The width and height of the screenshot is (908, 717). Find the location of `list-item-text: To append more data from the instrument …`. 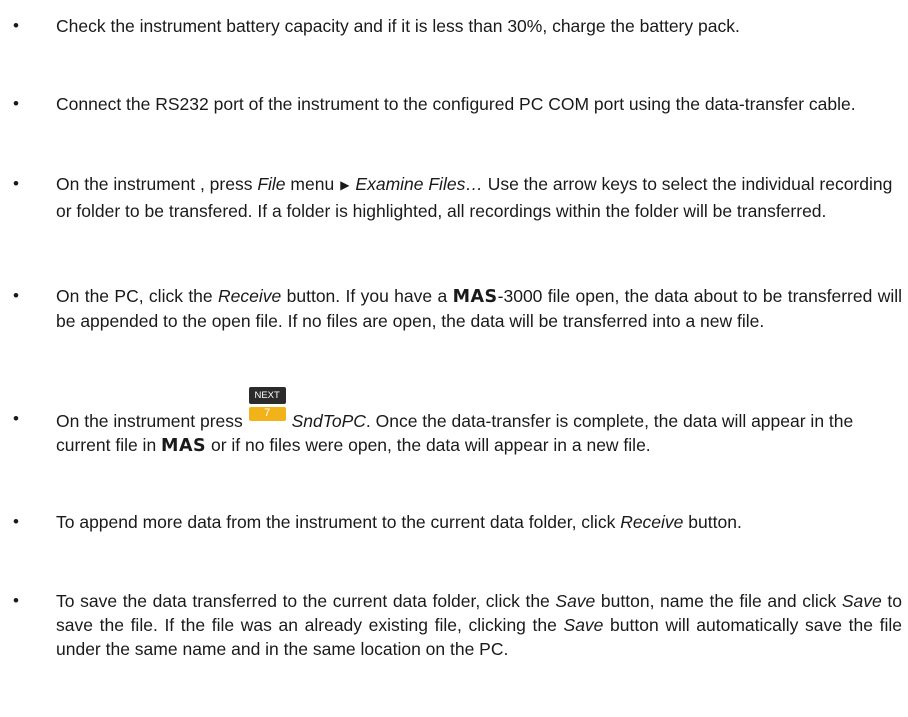

list-item-text: To append more data from the instrument … is located at coordinates (479, 522).